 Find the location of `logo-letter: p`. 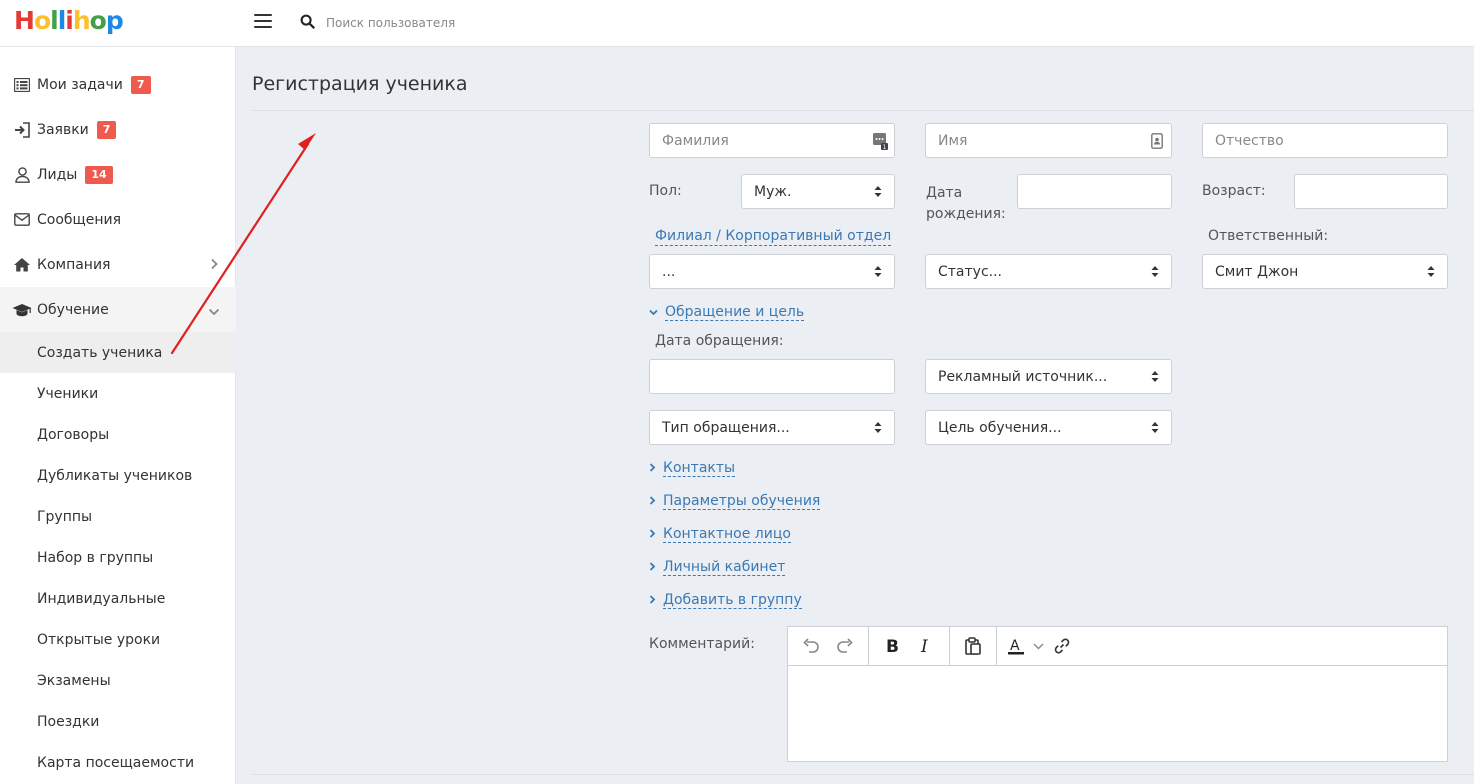

logo-letter: p is located at coordinates (114, 20).